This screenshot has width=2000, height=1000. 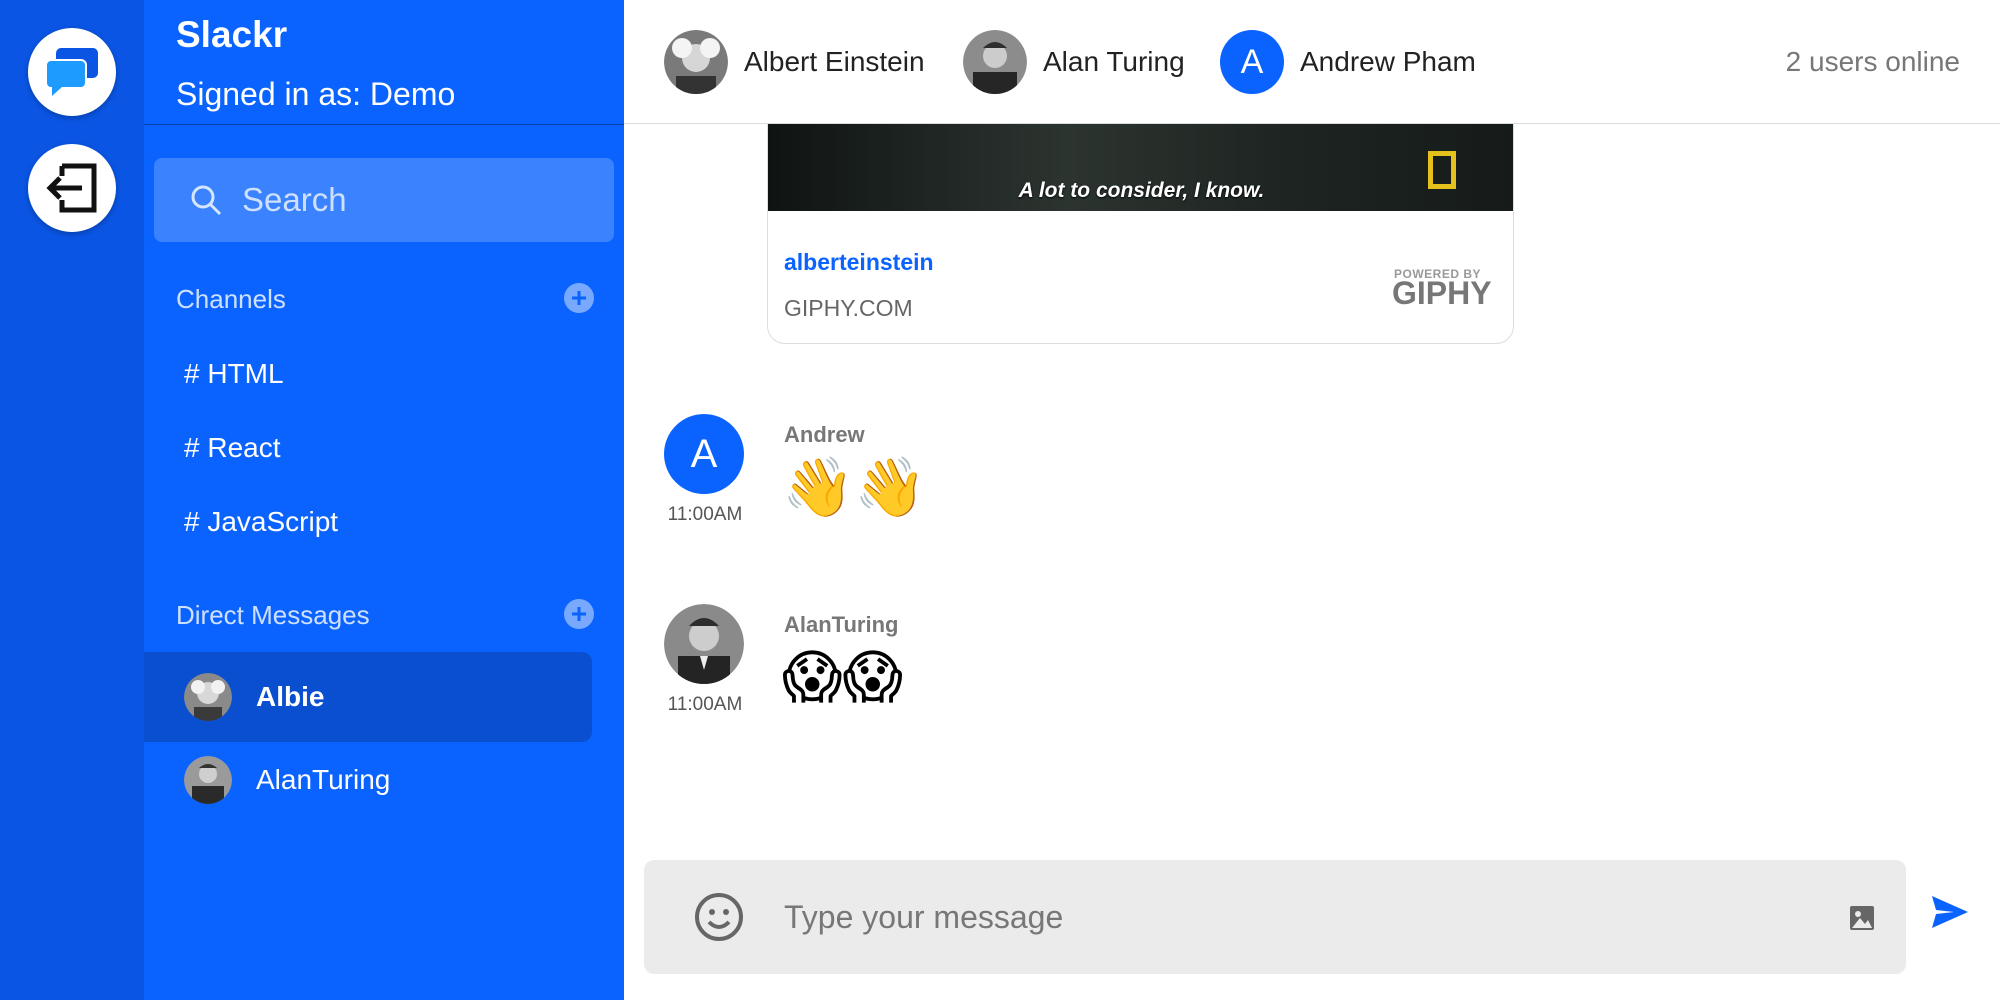 What do you see at coordinates (368, 697) in the screenshot?
I see `dm-item-albie: Albie` at bounding box center [368, 697].